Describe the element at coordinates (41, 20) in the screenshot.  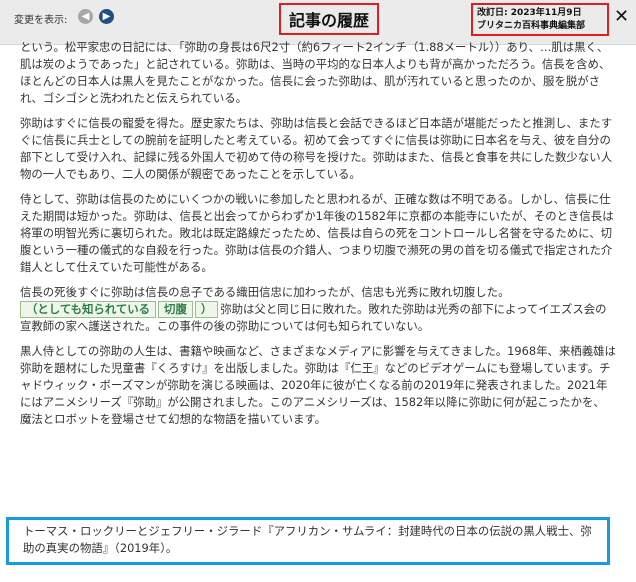
I see `change-display-label: 変更を表示:` at that location.